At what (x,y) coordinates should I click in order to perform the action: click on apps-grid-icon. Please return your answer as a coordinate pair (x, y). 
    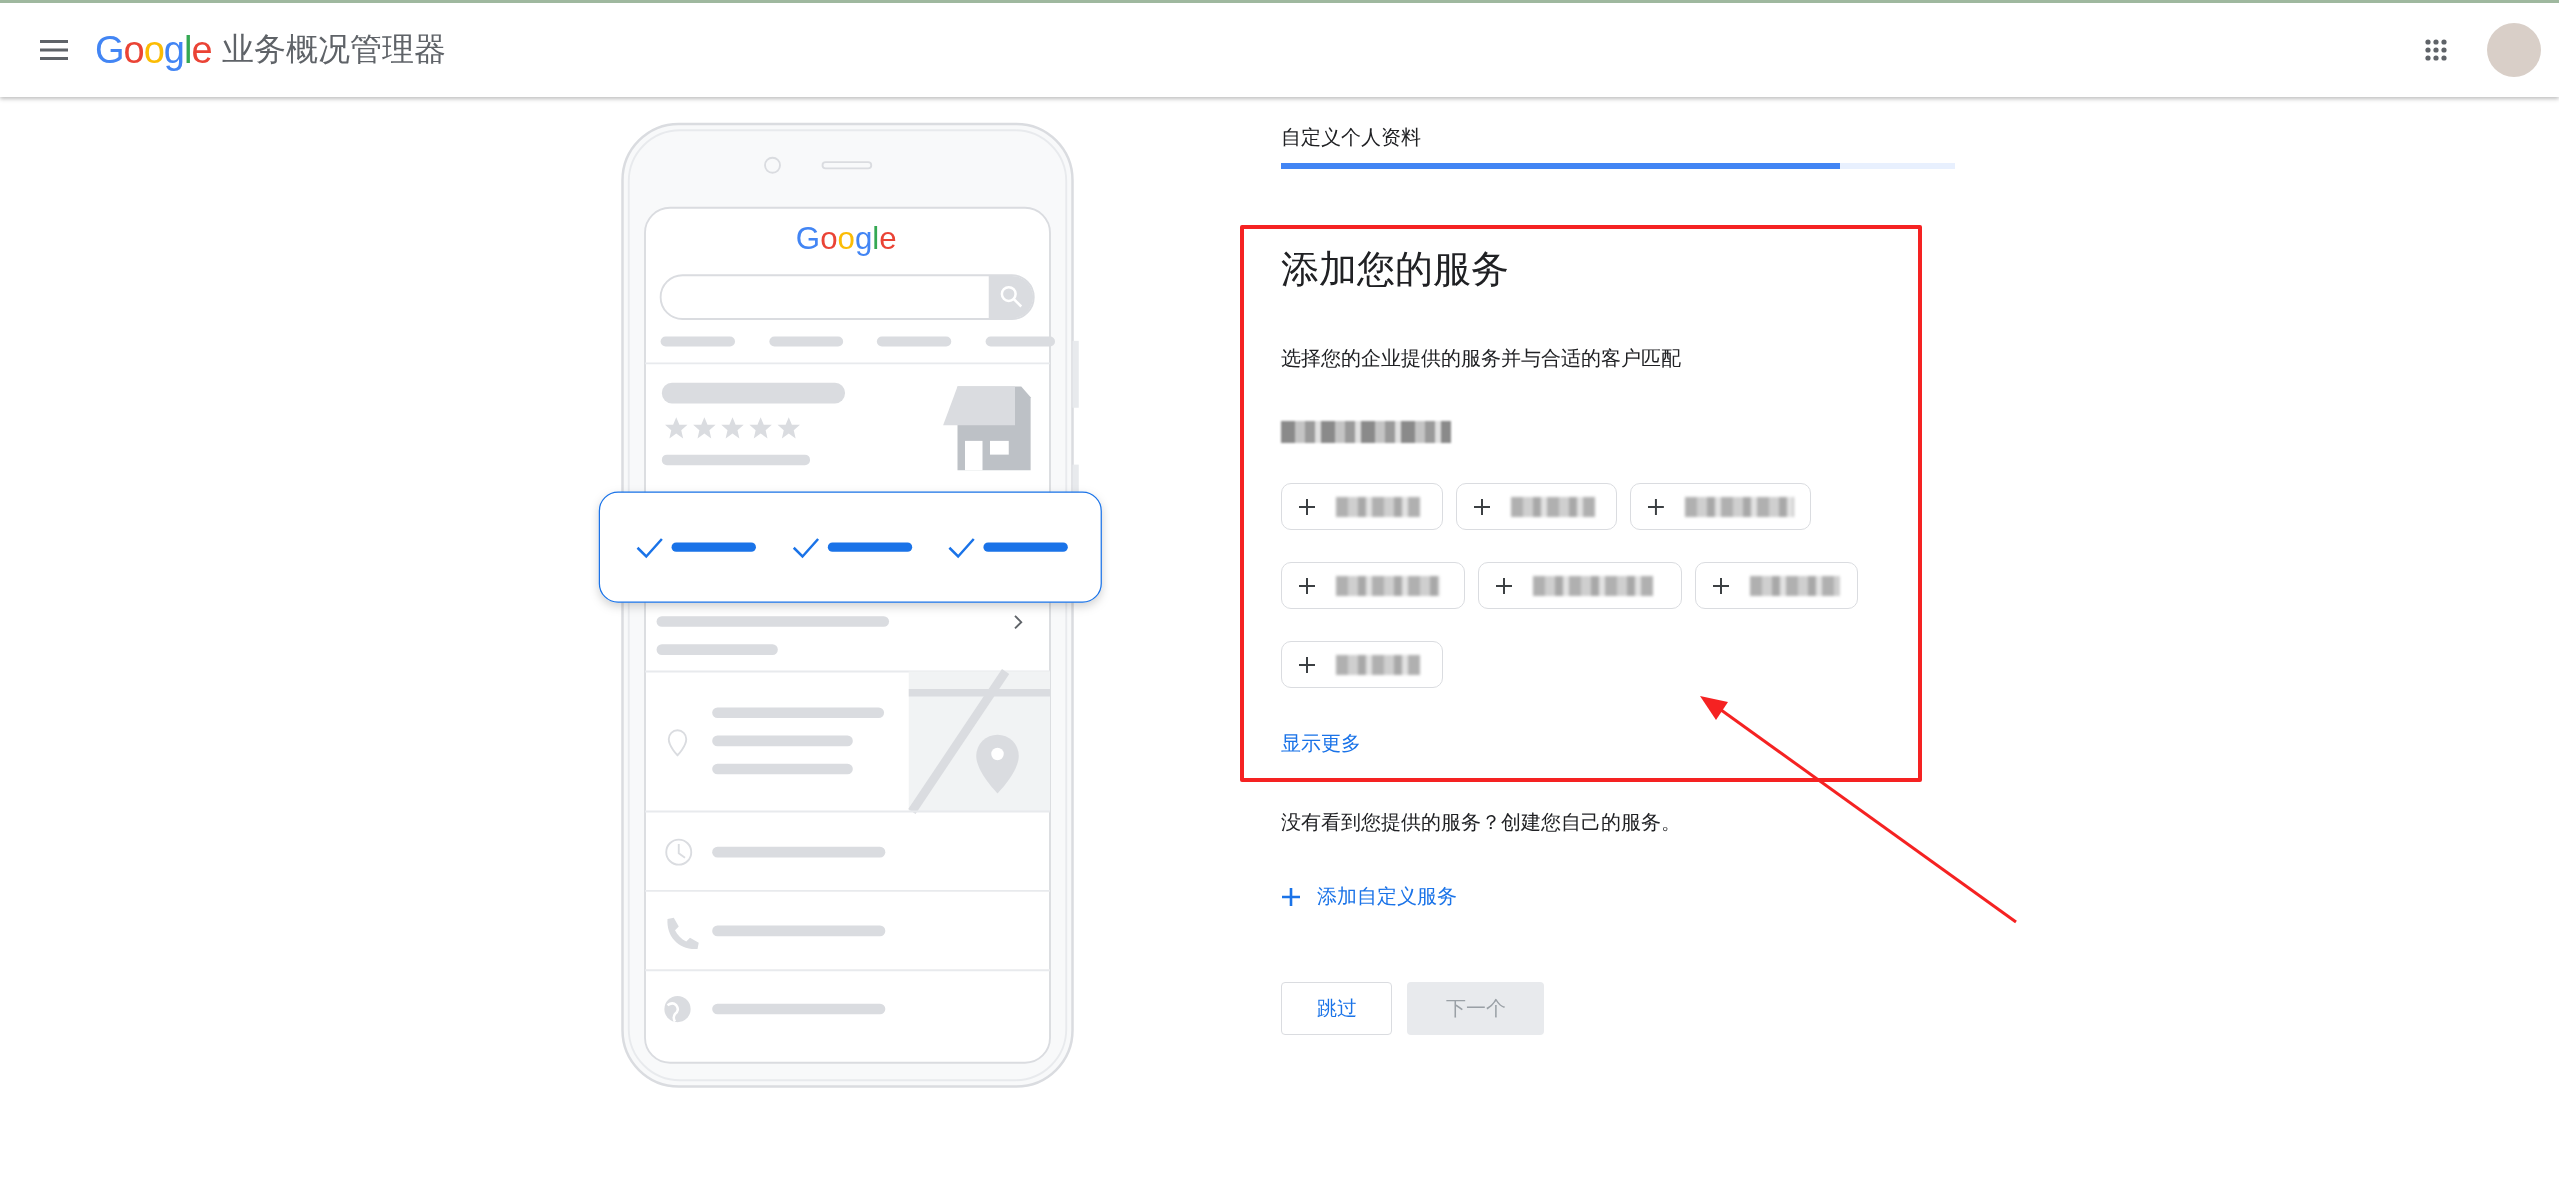
    Looking at the image, I should click on (2436, 50).